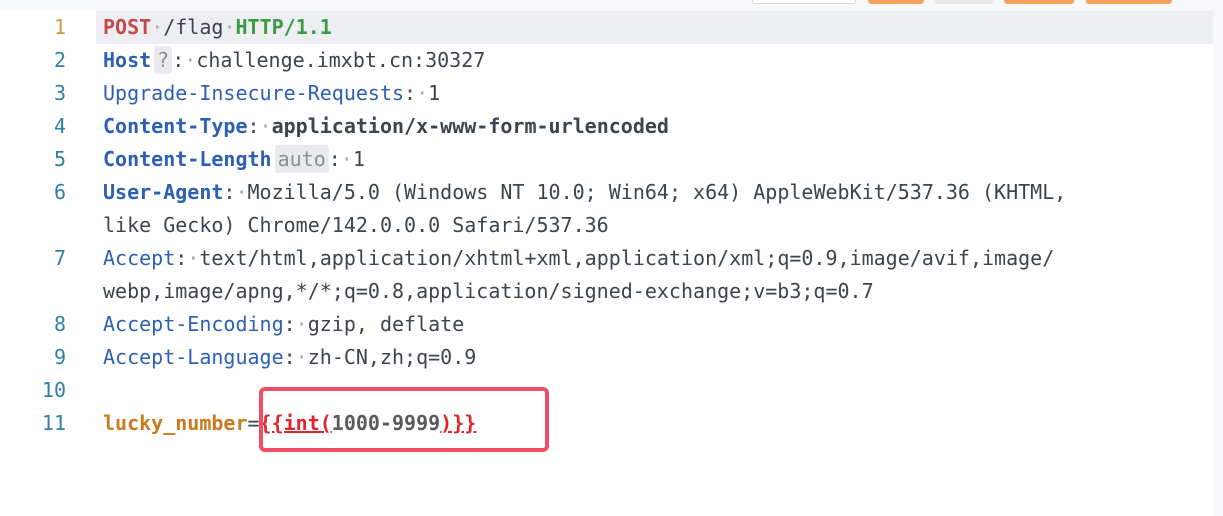 The height and width of the screenshot is (516, 1223). I want to click on header-name: Accept-Language, so click(193, 357).